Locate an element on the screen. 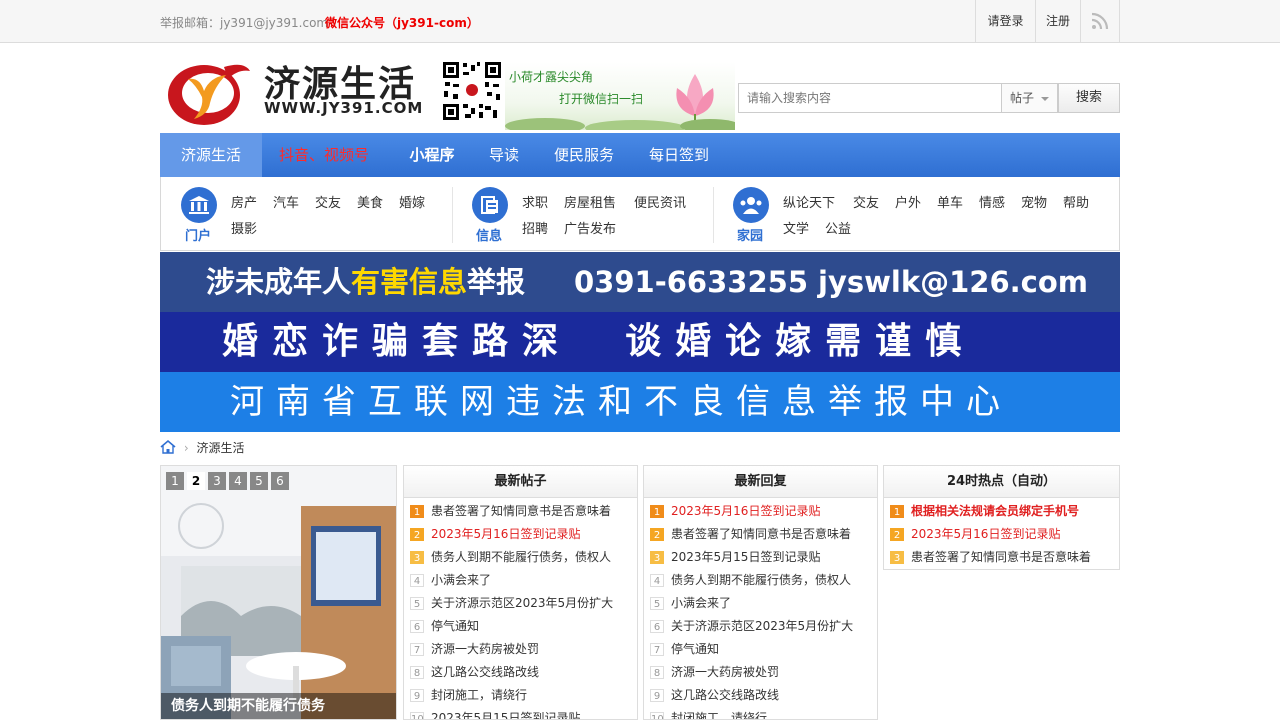 The height and width of the screenshot is (720, 1280). slider-caption: 债务人到期不能履行债务 is located at coordinates (278, 706).